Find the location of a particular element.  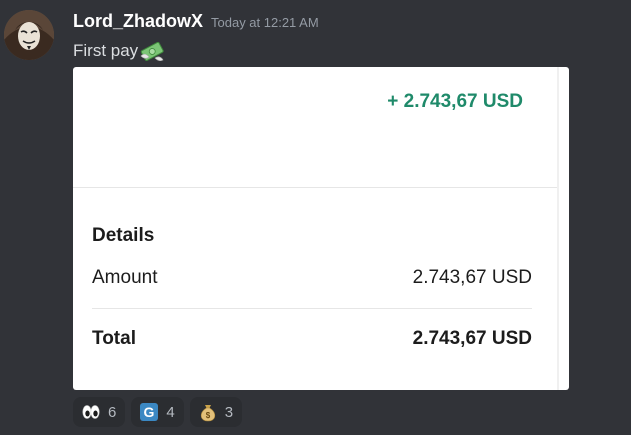

g-letter-icon: G is located at coordinates (149, 412).